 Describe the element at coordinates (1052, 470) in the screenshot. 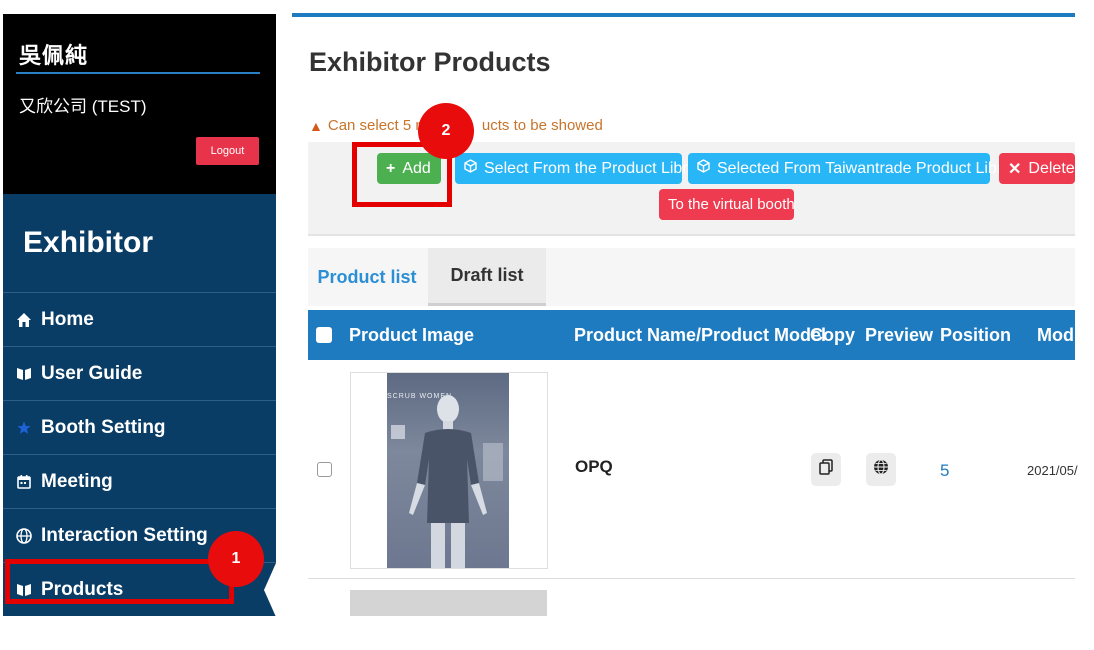

I see `modified-date: 2021/05/` at that location.